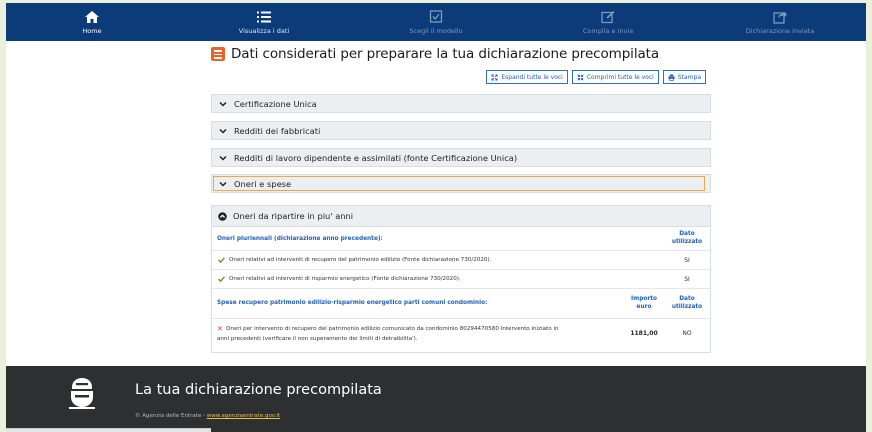 Image resolution: width=872 pixels, height=432 pixels. What do you see at coordinates (92, 30) in the screenshot?
I see `nav-home-label: Home` at bounding box center [92, 30].